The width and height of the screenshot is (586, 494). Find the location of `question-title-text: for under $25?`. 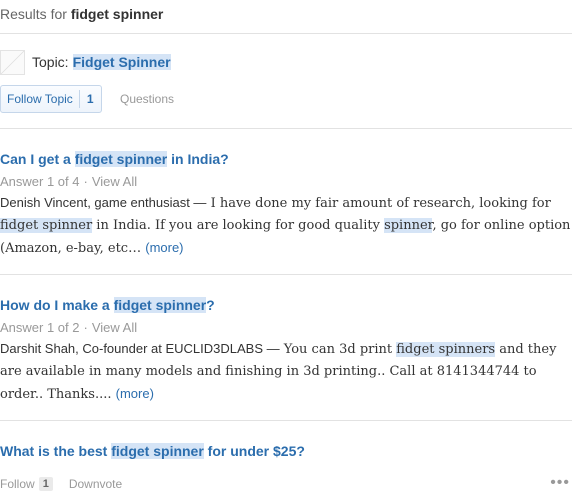

question-title-text: for under $25? is located at coordinates (254, 451).